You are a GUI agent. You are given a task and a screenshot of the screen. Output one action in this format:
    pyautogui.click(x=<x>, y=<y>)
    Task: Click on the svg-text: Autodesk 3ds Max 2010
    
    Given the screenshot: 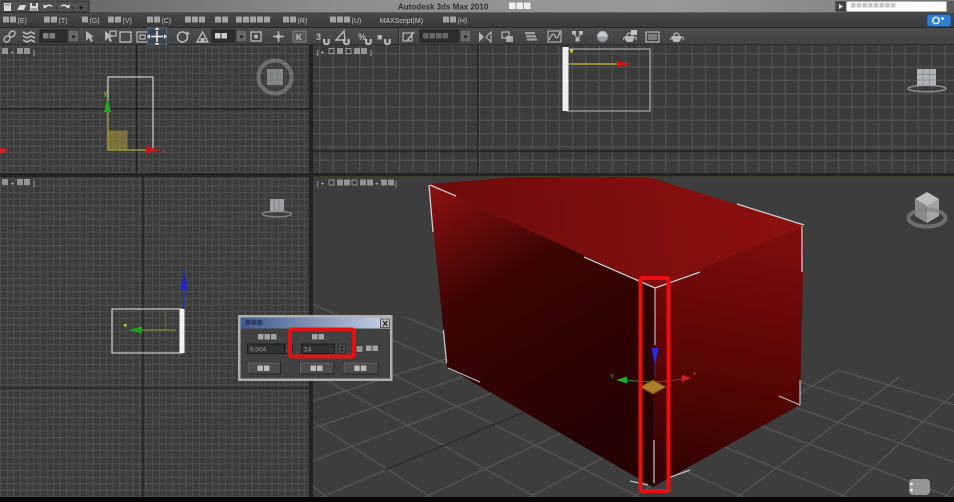 What is the action you would take?
    pyautogui.click(x=443, y=7)
    